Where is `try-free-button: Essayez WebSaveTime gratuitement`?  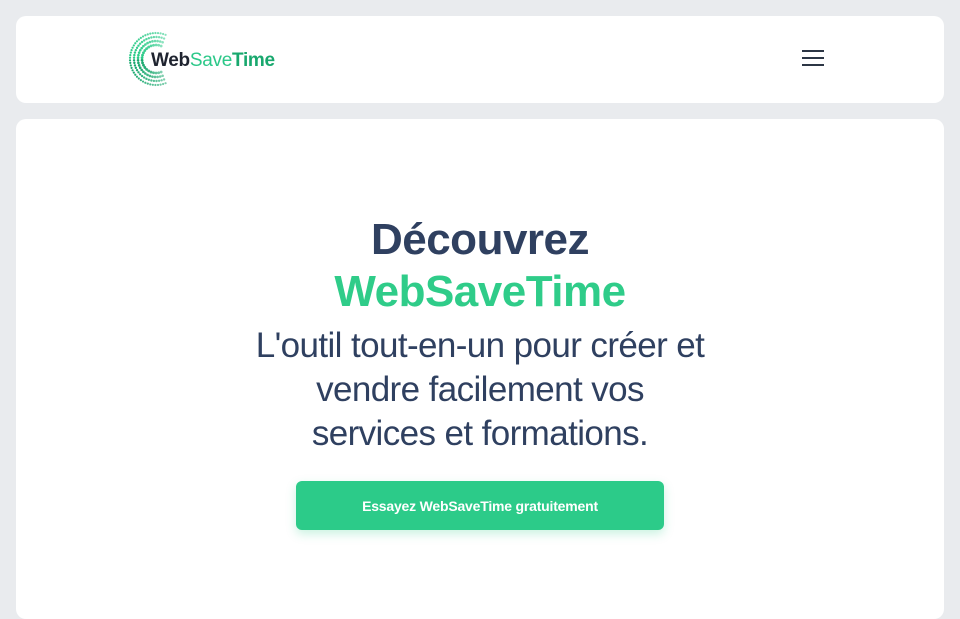 try-free-button: Essayez WebSaveTime gratuitement is located at coordinates (480, 505).